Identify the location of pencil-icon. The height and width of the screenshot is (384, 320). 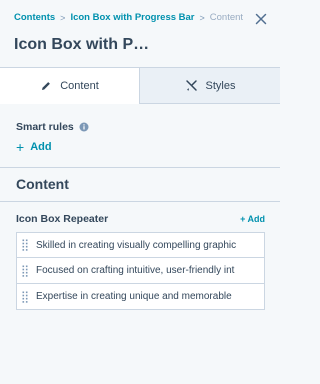
(46, 86).